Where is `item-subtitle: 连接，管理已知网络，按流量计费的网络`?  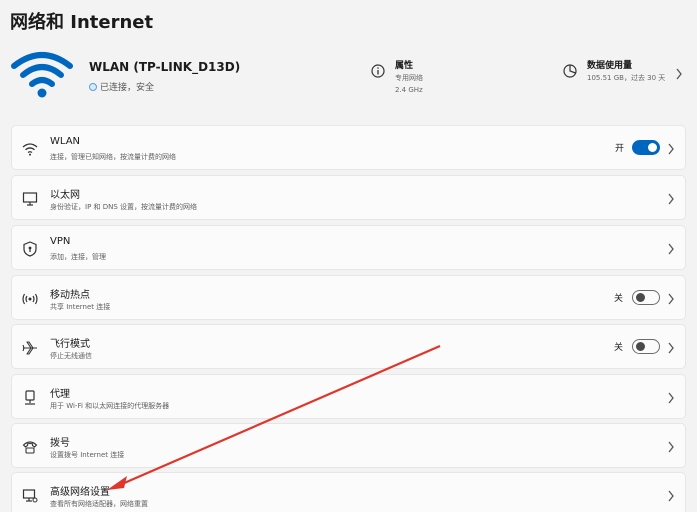
item-subtitle: 连接，管理已知网络，按流量计费的网络 is located at coordinates (113, 157).